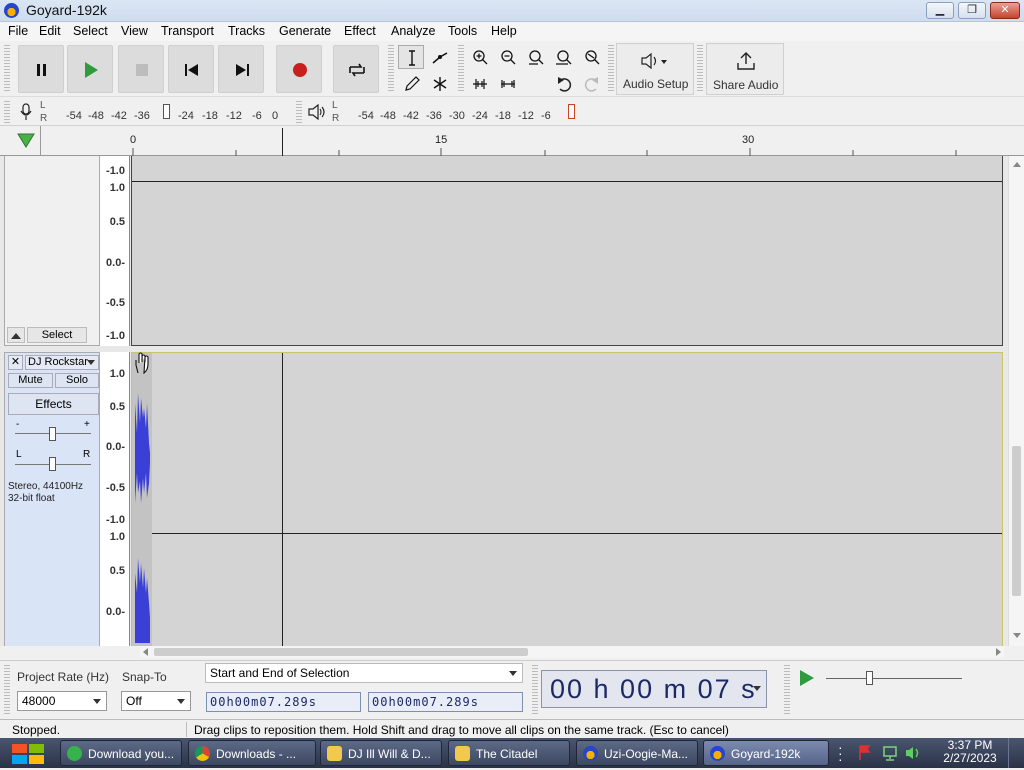  What do you see at coordinates (299, 69) in the screenshot?
I see `record-button` at bounding box center [299, 69].